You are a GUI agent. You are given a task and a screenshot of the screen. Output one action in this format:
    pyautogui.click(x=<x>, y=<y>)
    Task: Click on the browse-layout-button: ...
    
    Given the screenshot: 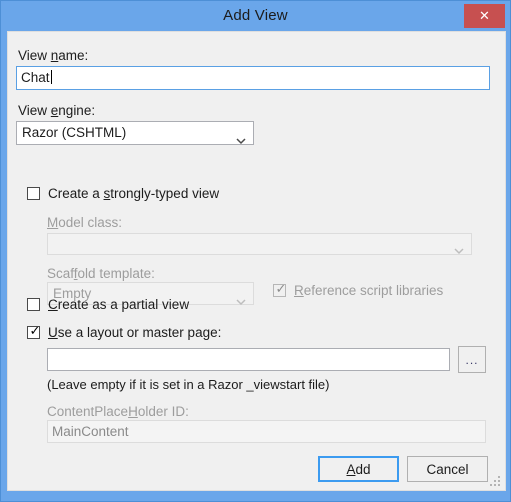 What is the action you would take?
    pyautogui.click(x=472, y=359)
    